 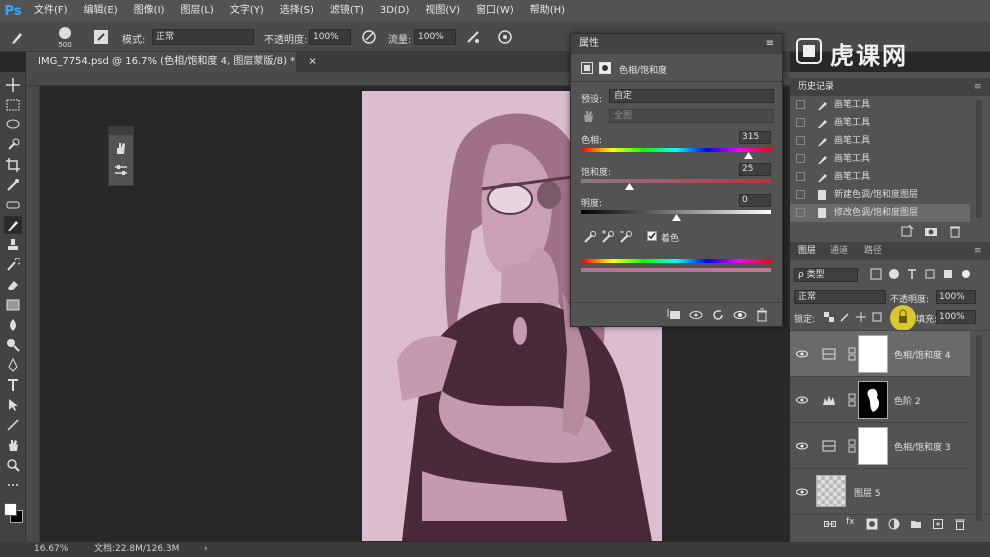 I want to click on menu-image: 图像(I), so click(x=149, y=11).